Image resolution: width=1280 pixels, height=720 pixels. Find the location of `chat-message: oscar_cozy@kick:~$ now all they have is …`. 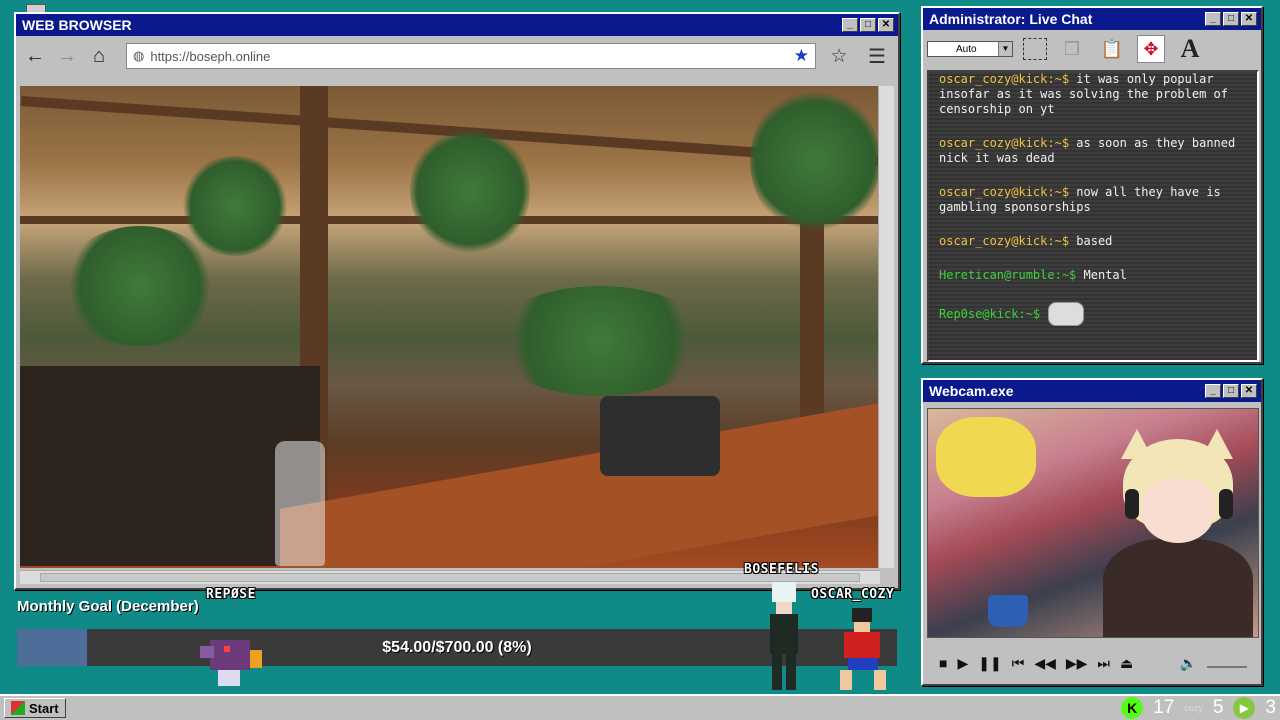

chat-message: oscar_cozy@kick:~$ now all they have is … is located at coordinates (1093, 200).